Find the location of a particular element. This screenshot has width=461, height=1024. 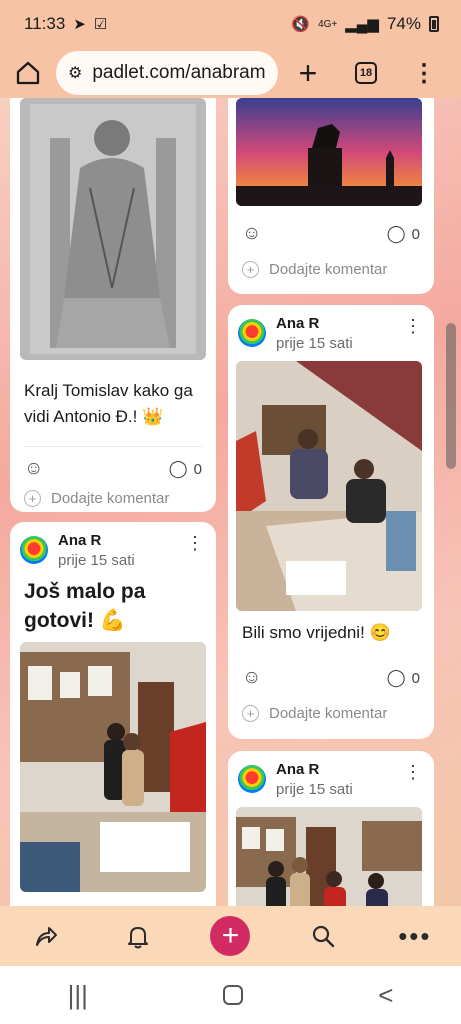

post-card: ☺ ◯ 0 + Dodajte komentar is located at coordinates (331, 196).